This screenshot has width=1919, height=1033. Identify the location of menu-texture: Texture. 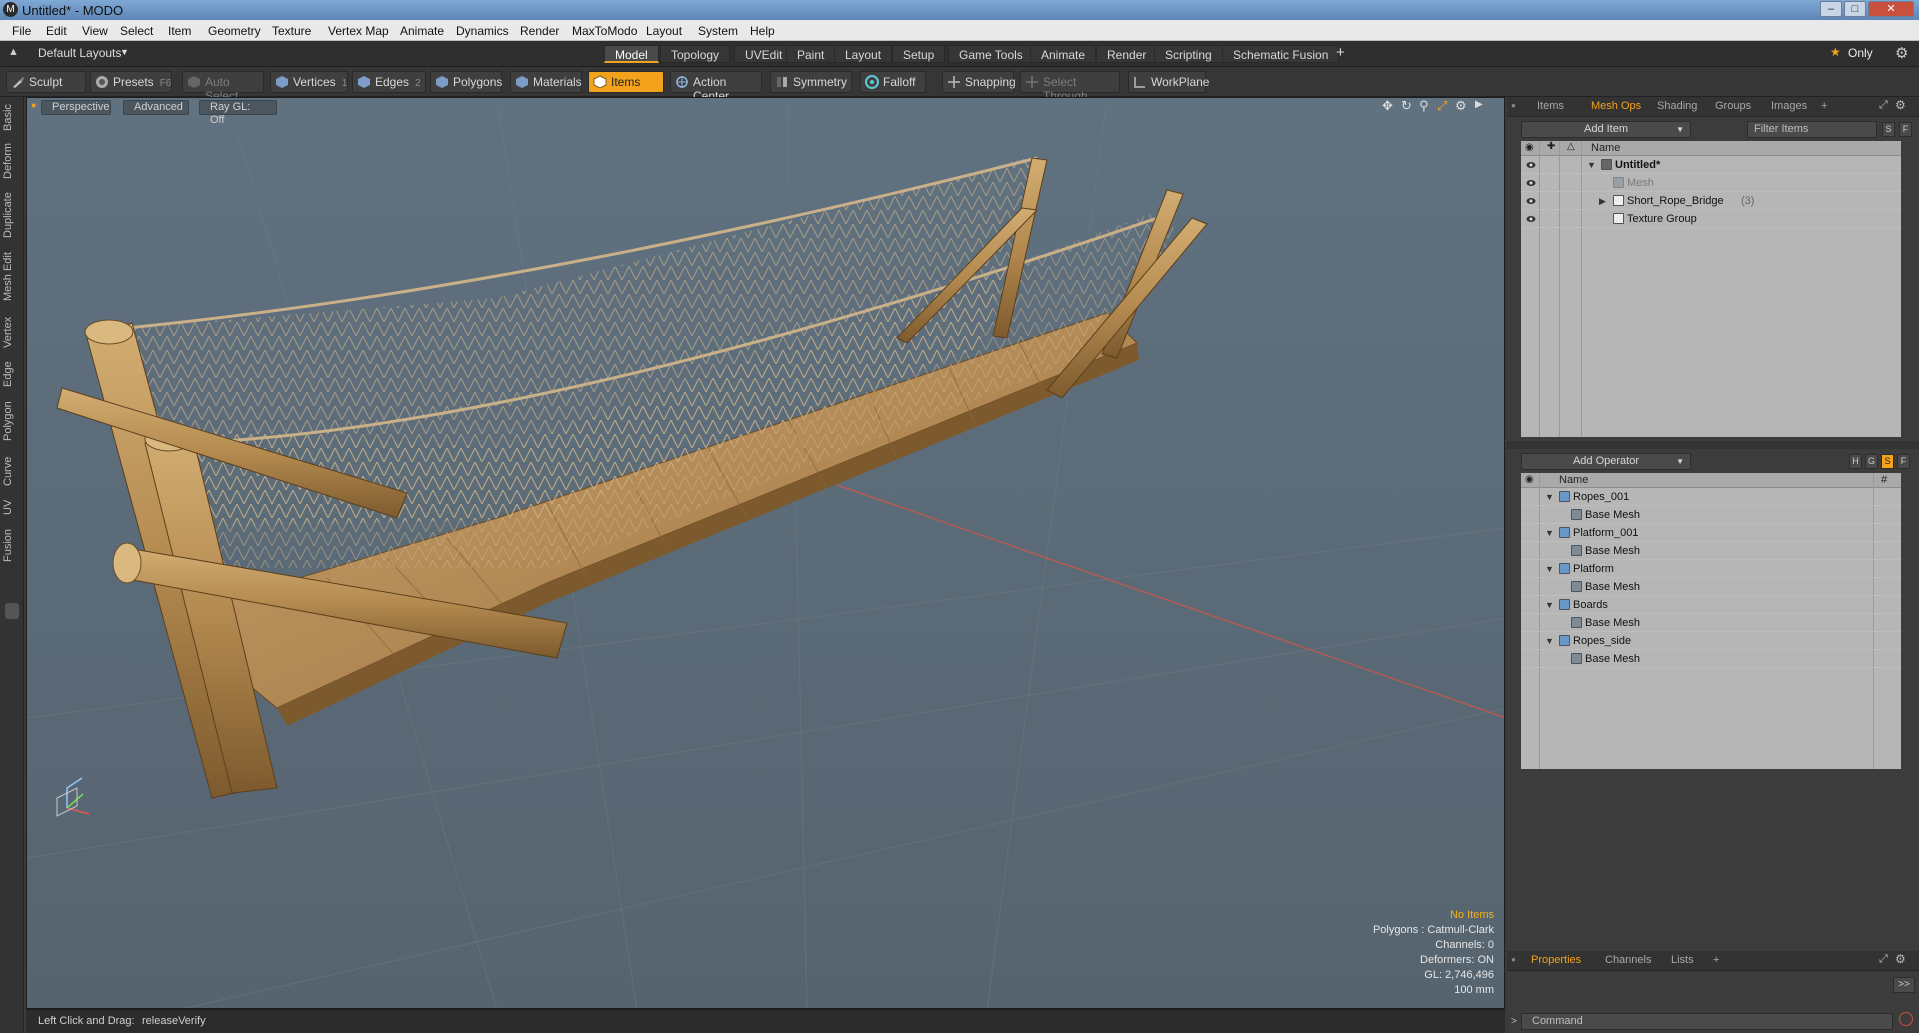
(291, 31).